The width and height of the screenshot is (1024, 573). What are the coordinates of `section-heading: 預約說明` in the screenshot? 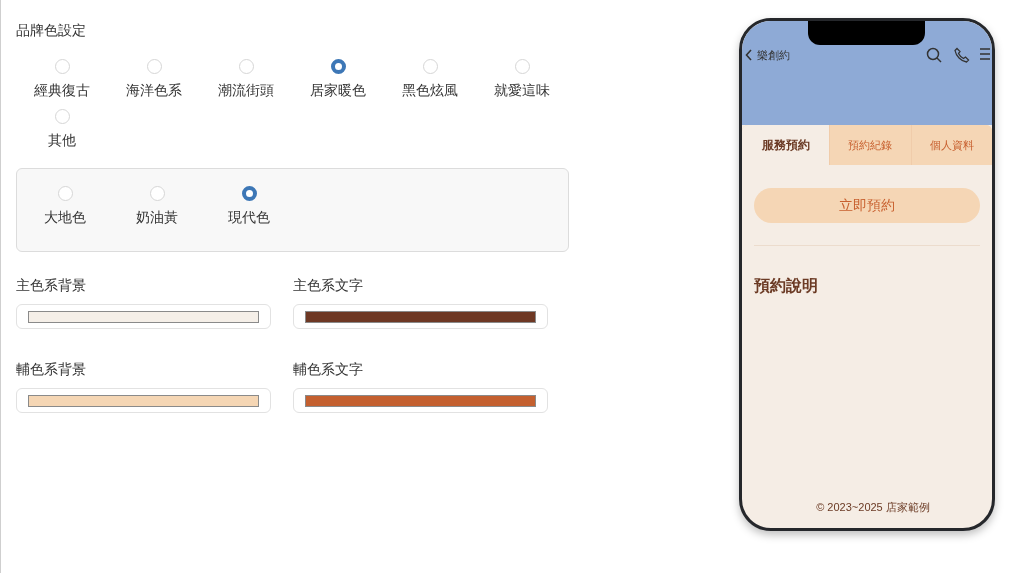 It's located at (786, 286).